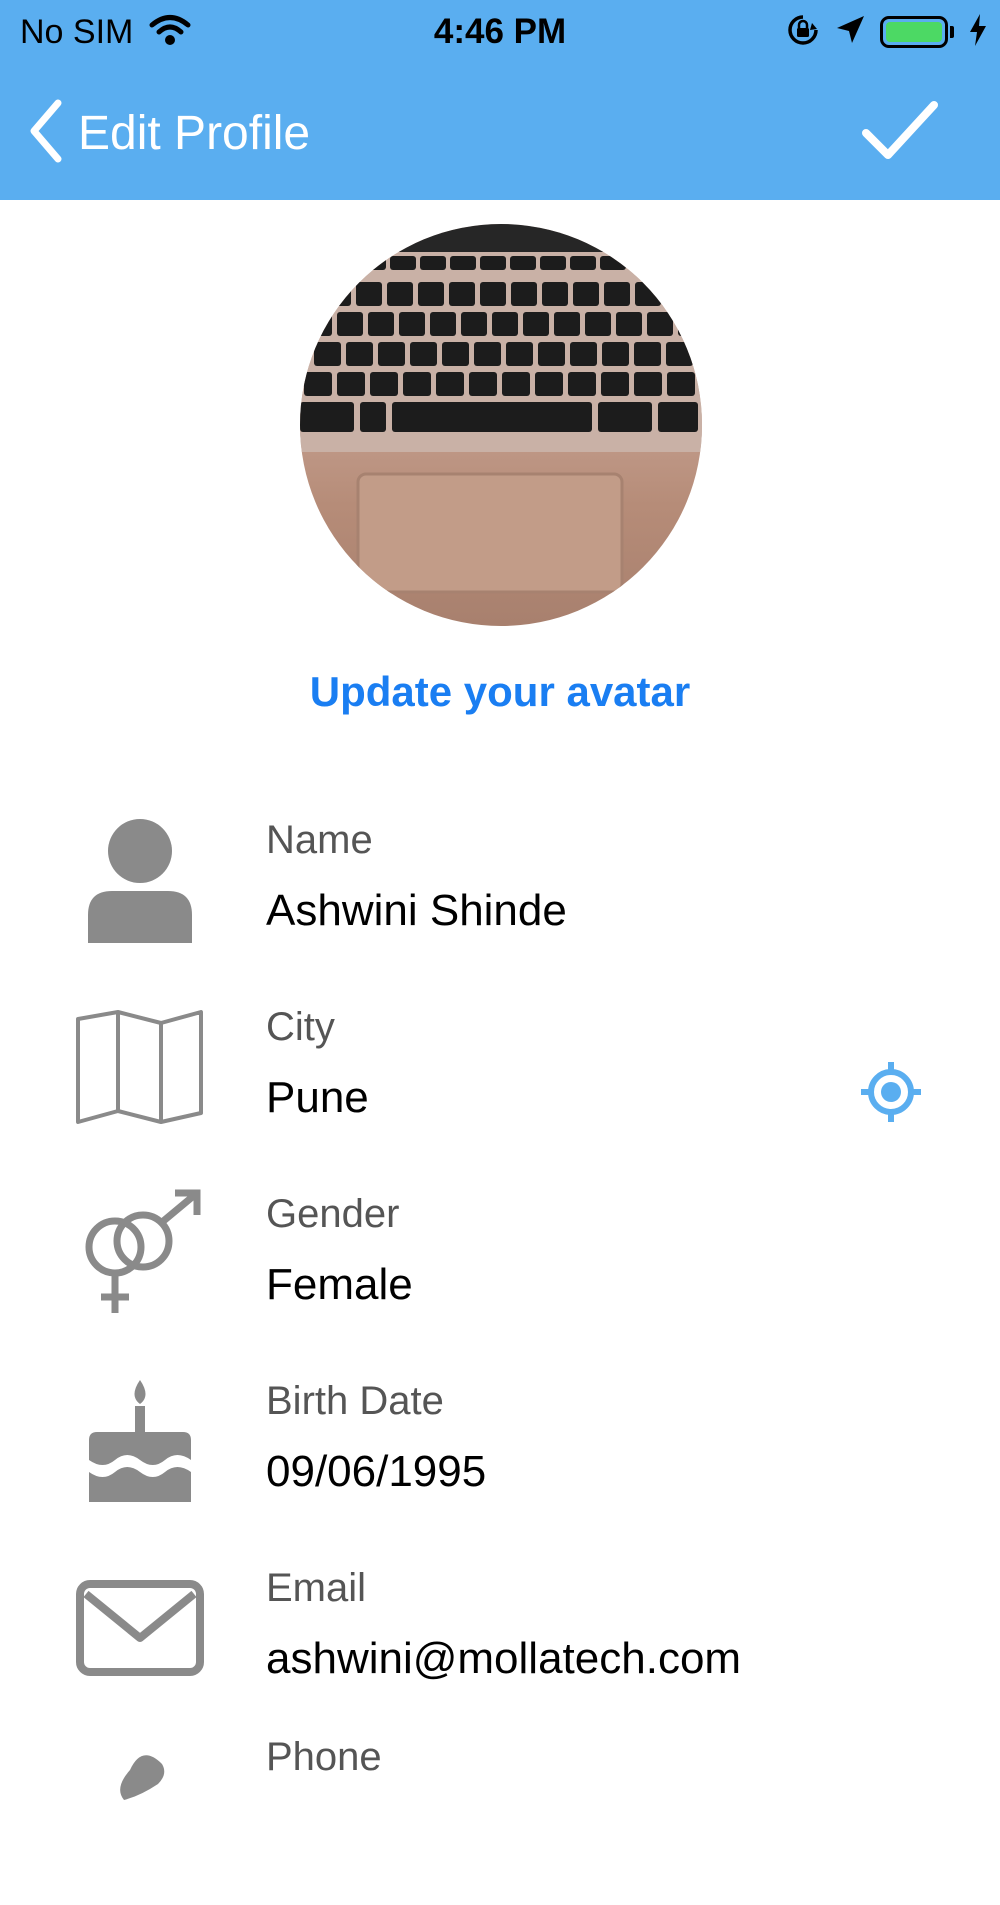 The width and height of the screenshot is (1000, 1905). What do you see at coordinates (917, 32) in the screenshot?
I see `battery-icon` at bounding box center [917, 32].